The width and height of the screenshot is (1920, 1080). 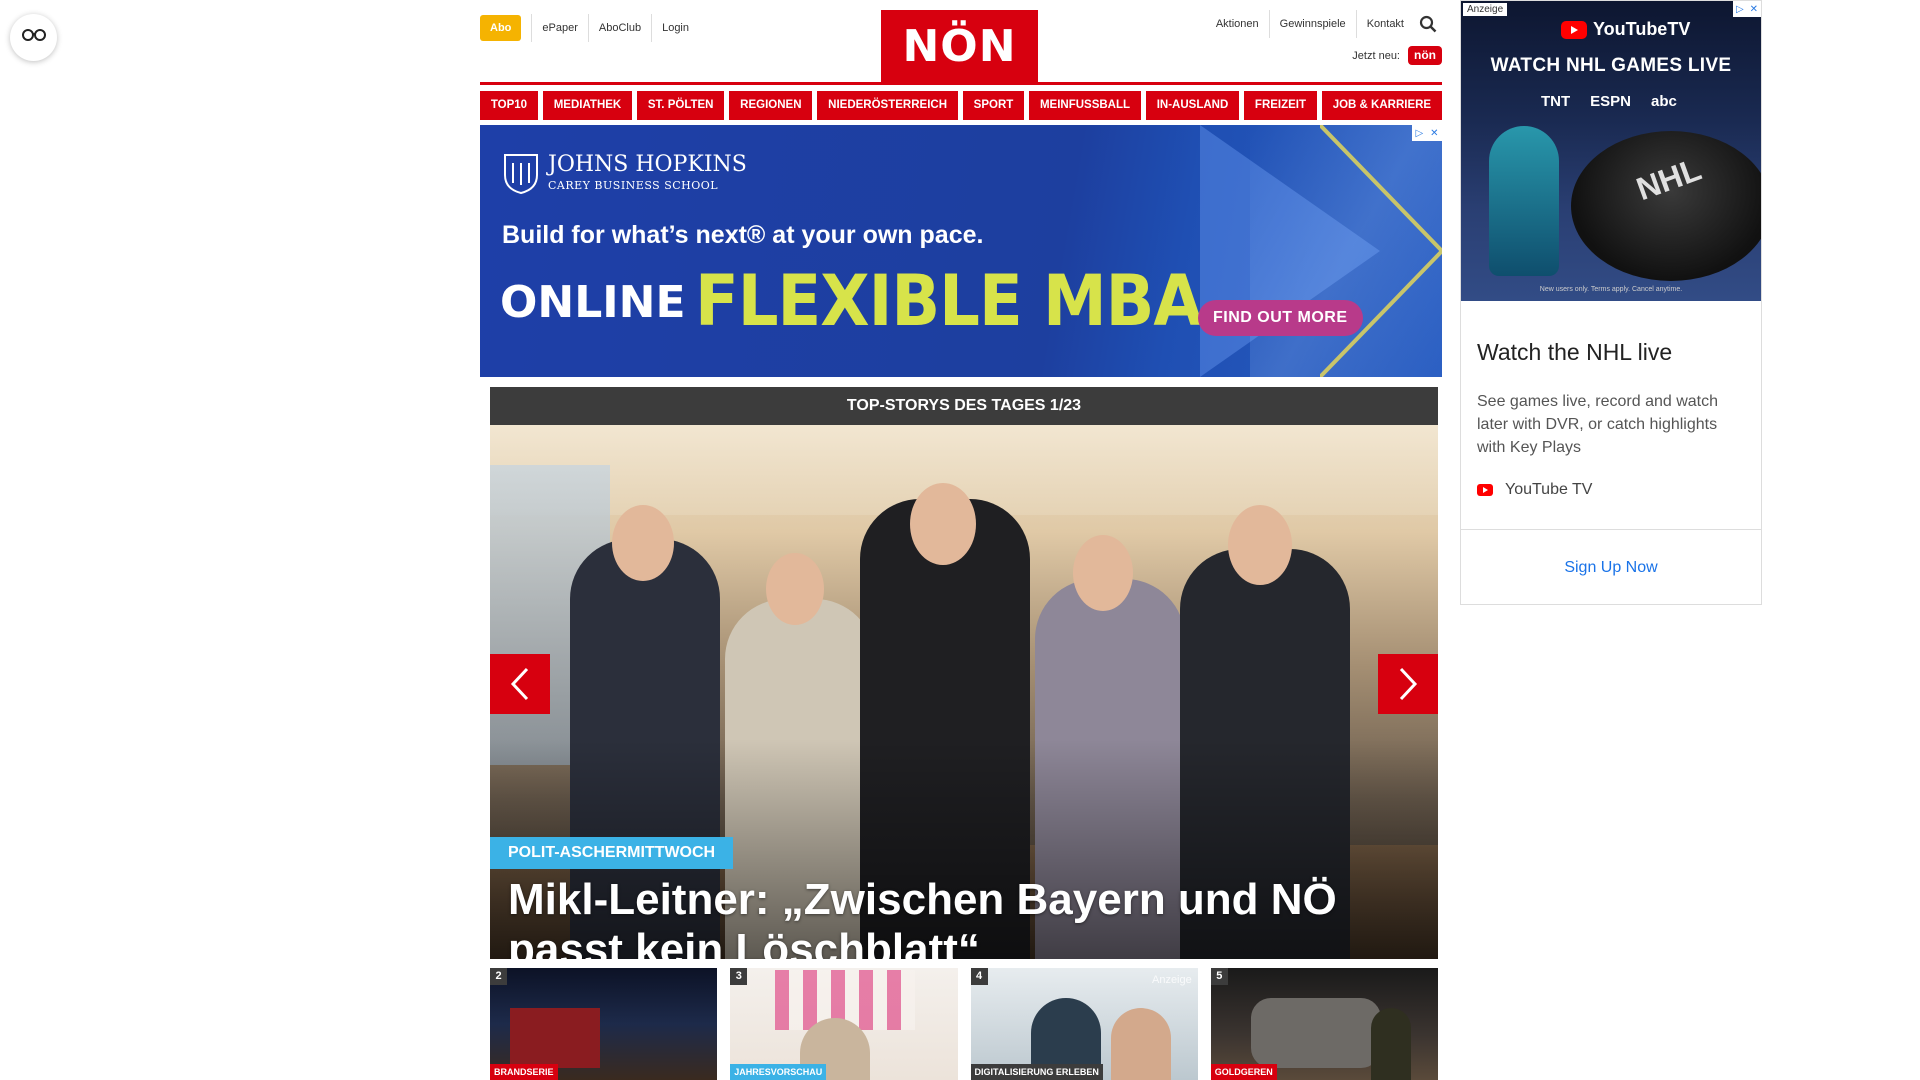 I want to click on divider, so click(x=1611, y=529).